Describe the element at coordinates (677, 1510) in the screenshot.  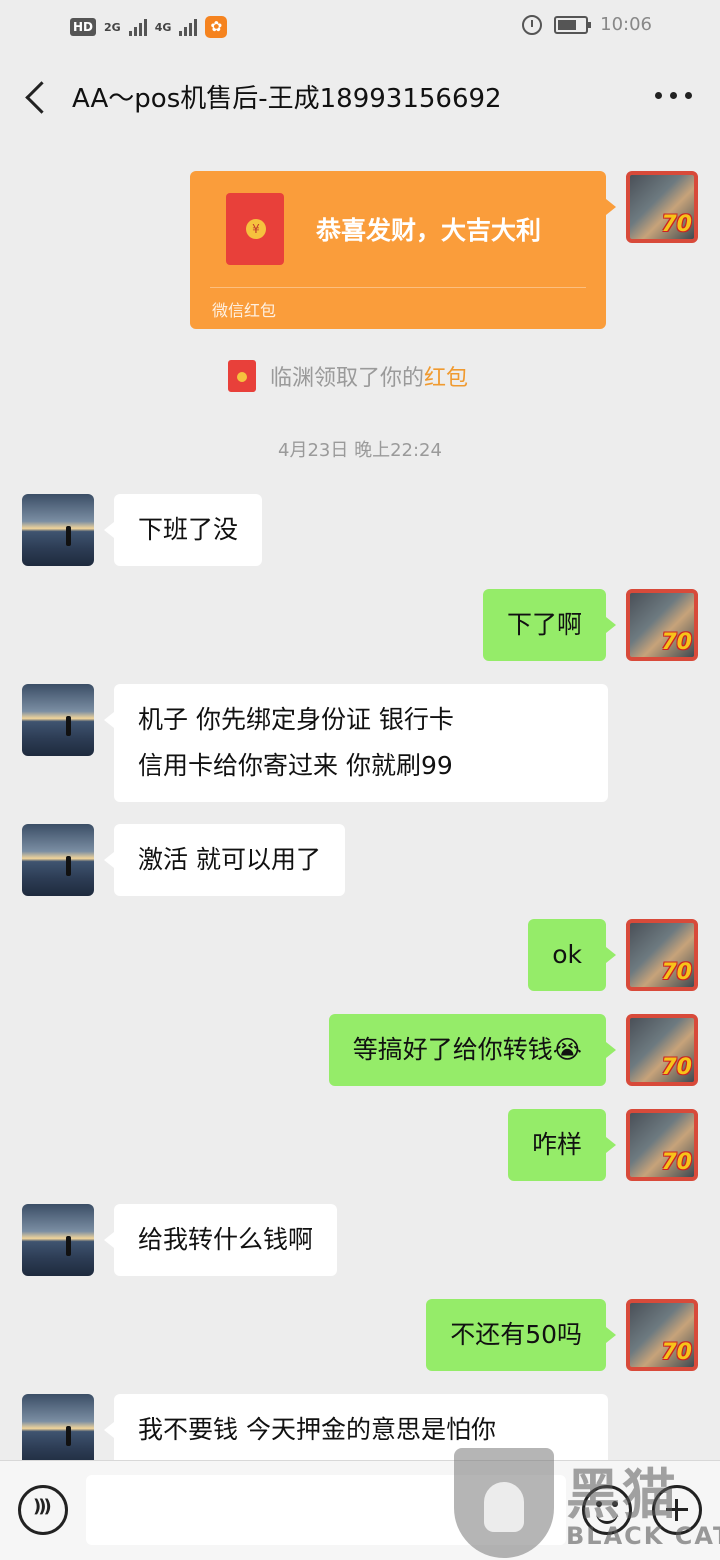
I see `plus-icon` at that location.